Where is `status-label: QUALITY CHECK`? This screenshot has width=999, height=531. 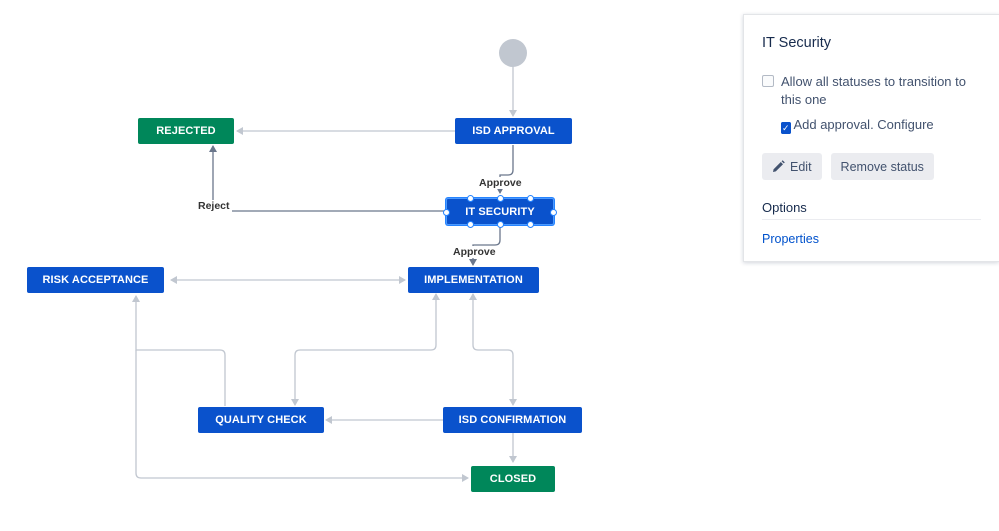 status-label: QUALITY CHECK is located at coordinates (261, 420).